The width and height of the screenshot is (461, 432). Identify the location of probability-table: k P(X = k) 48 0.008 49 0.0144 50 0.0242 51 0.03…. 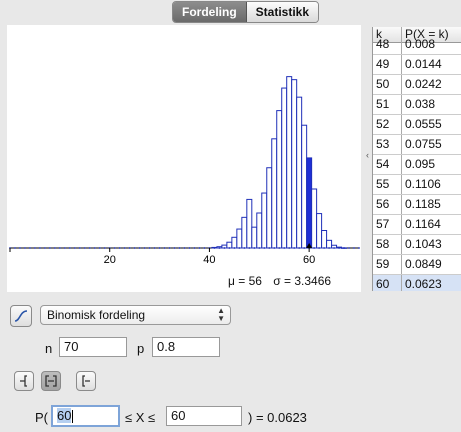
(416, 159).